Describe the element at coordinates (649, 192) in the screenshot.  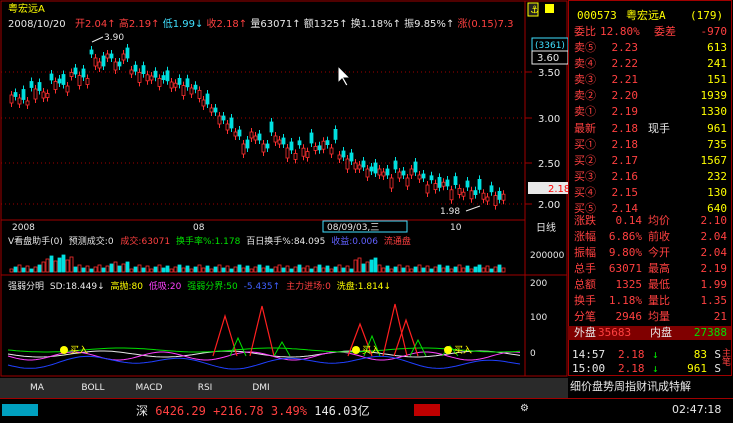
I see `buy-level: 买④ 2.15 130` at that location.